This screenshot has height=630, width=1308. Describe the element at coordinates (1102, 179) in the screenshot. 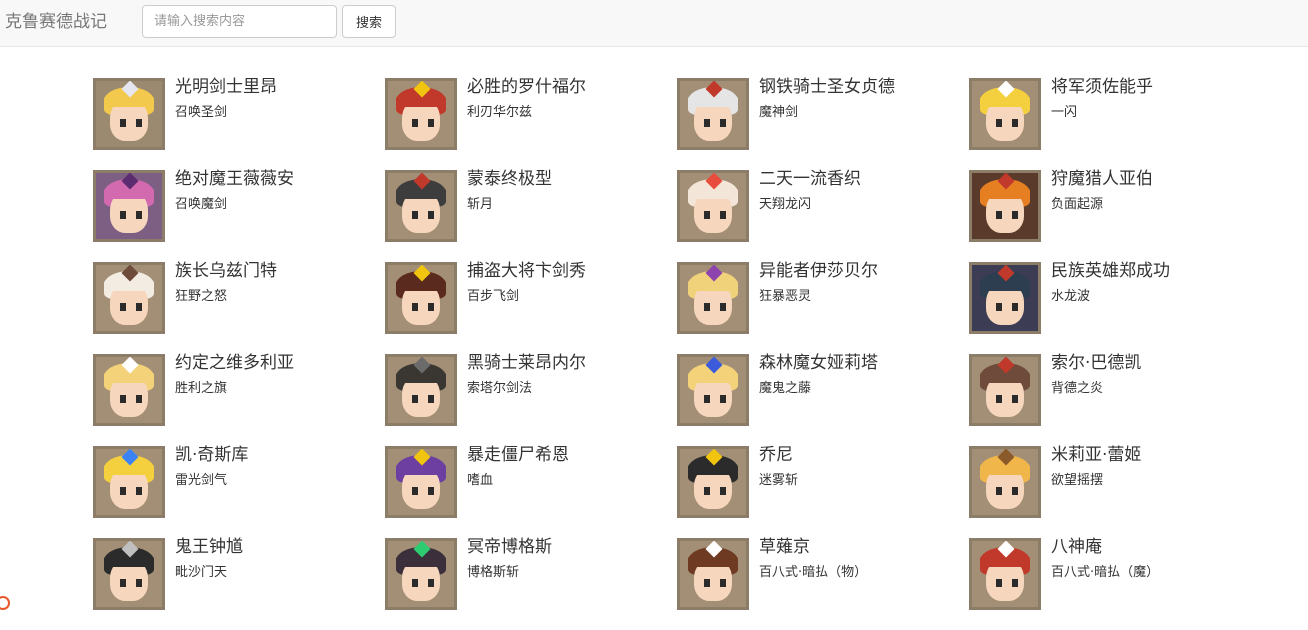

I see `hero-name: 狩魔猎人亚伯` at that location.